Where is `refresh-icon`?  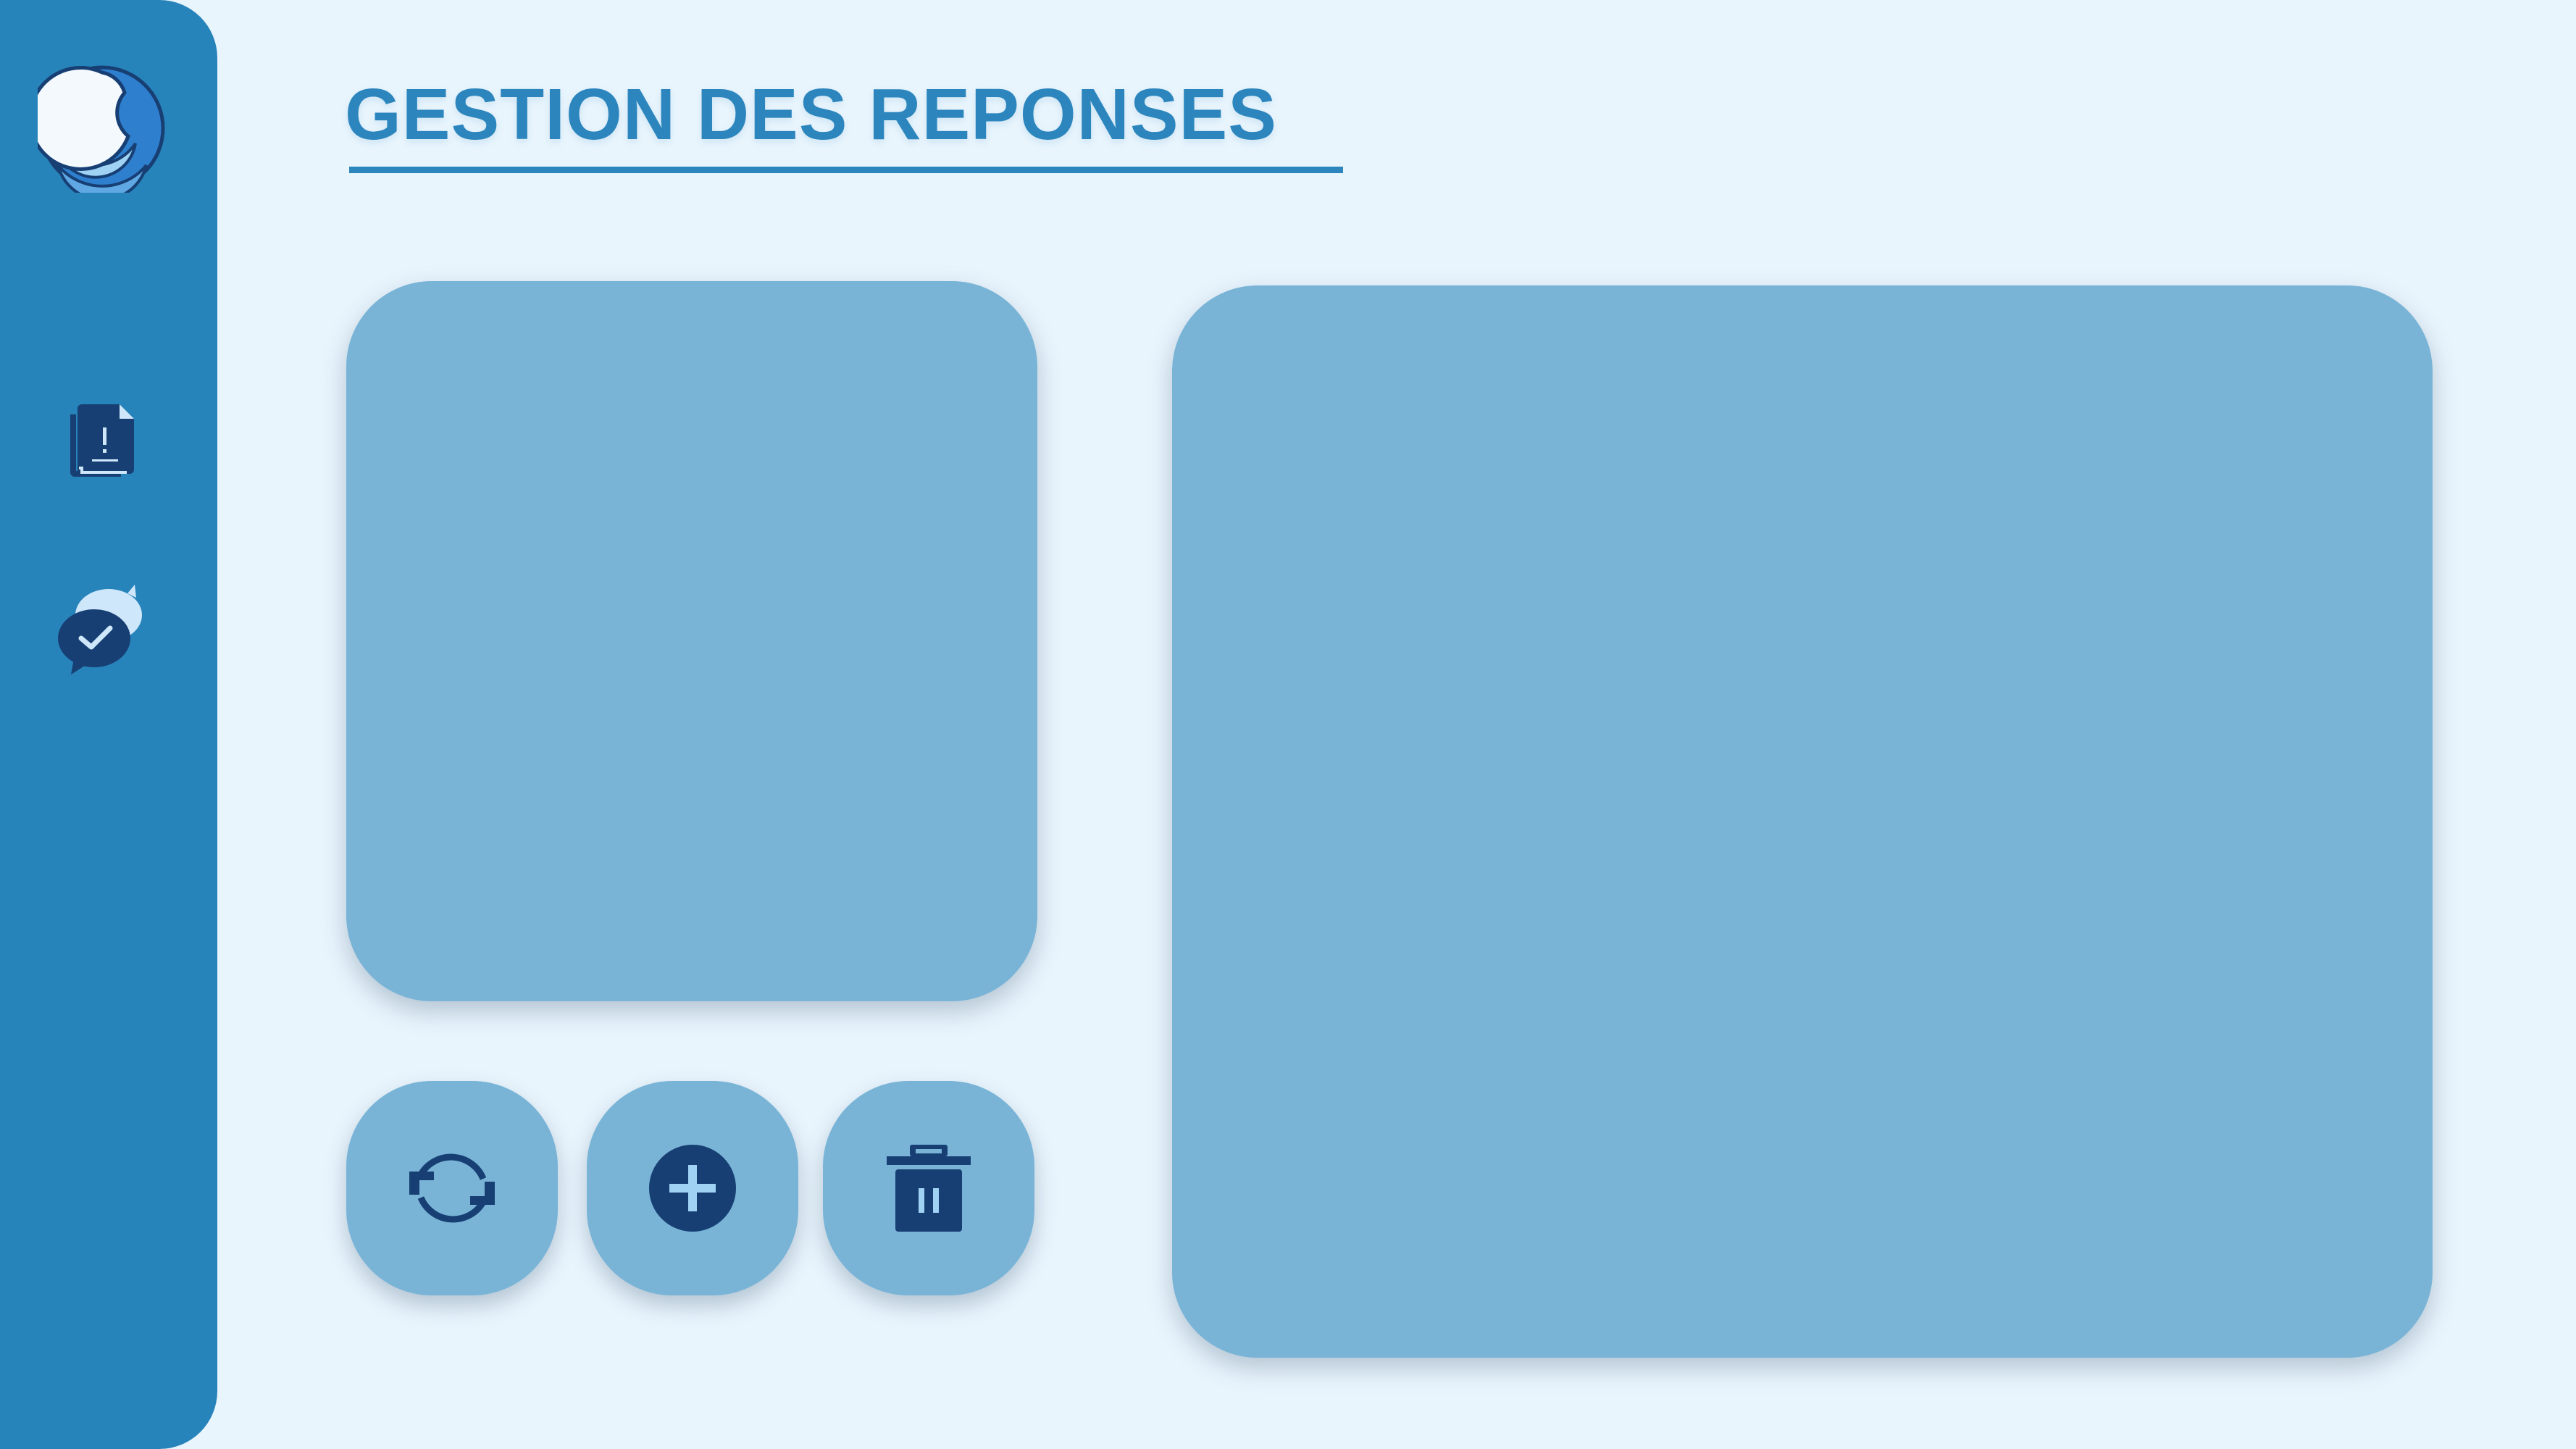 refresh-icon is located at coordinates (452, 1188).